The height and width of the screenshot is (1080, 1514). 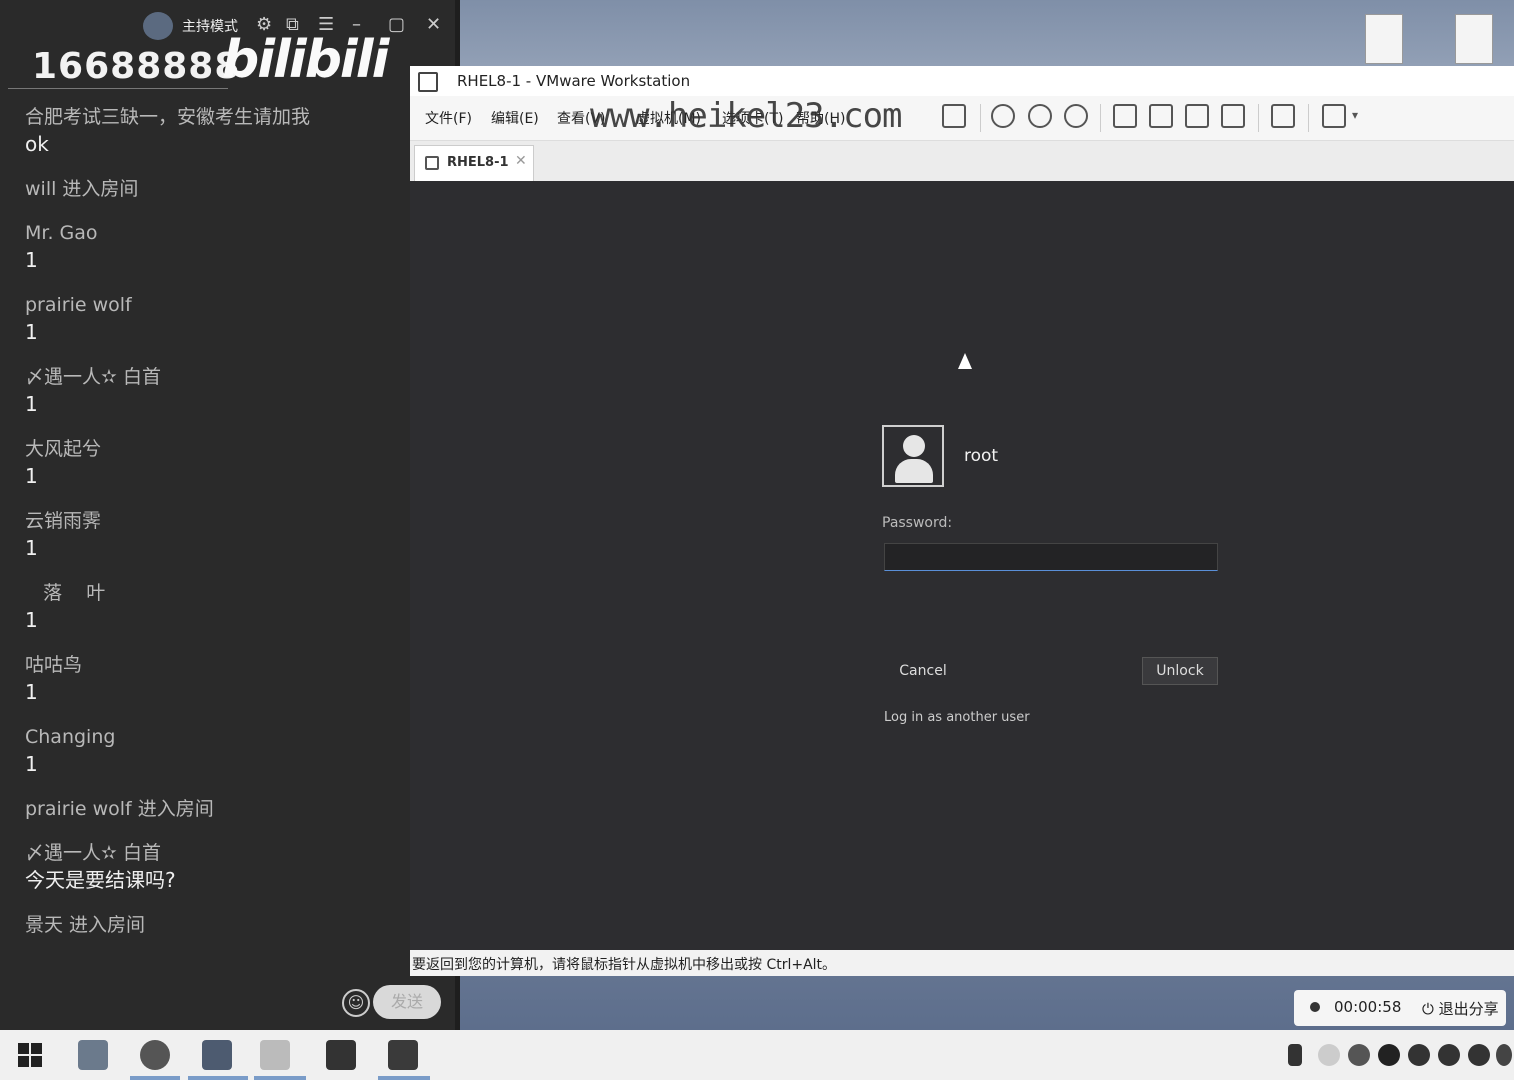 I want to click on share-timer: 00:00:58, so click(x=1368, y=1007).